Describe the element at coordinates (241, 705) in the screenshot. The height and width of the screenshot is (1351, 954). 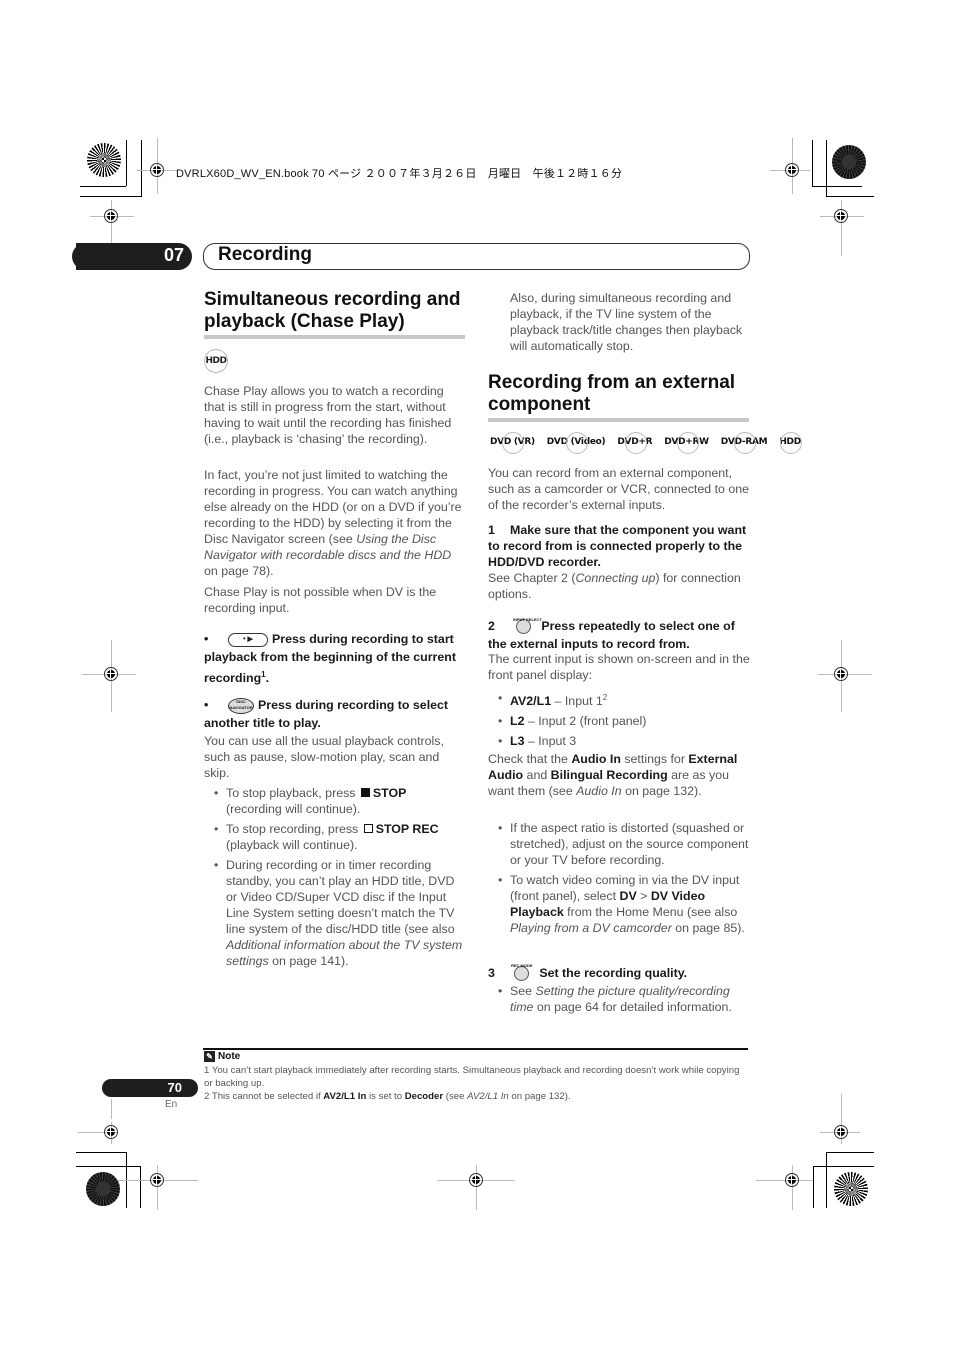
I see `disc-navigator-button-icon: DISC NAVIGATOR` at that location.